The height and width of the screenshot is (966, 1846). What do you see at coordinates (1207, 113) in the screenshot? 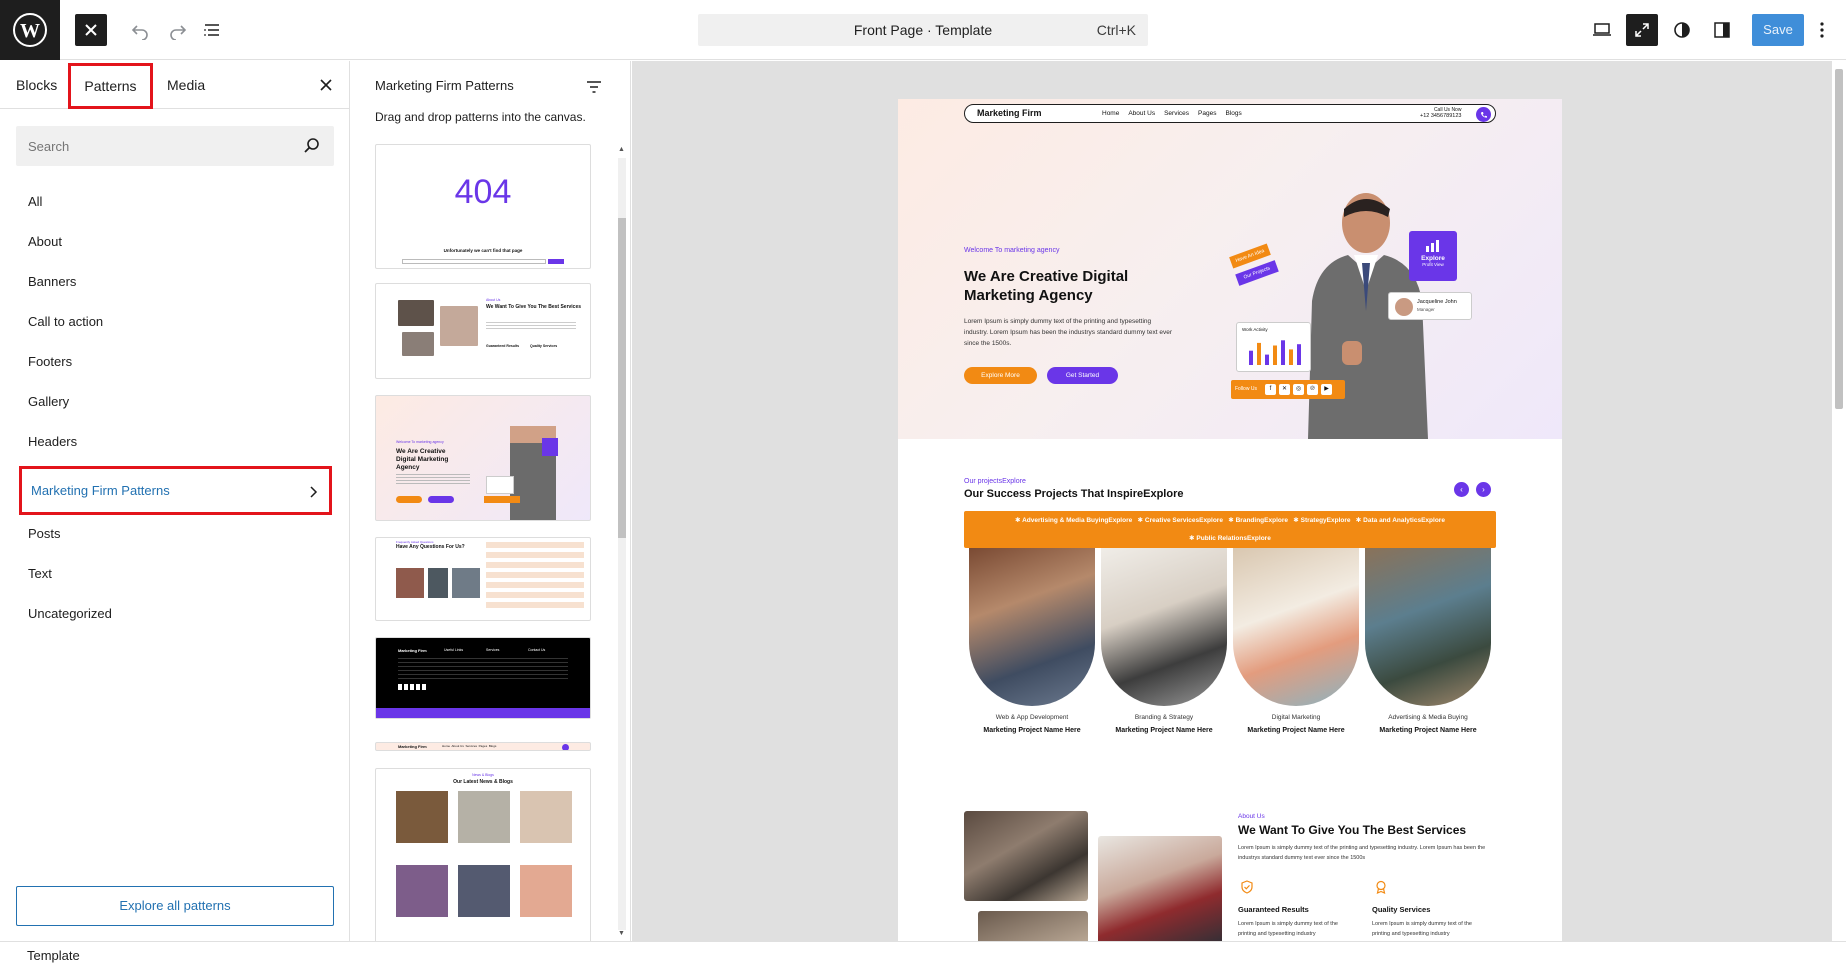
I see `menu-pages: Pages` at bounding box center [1207, 113].